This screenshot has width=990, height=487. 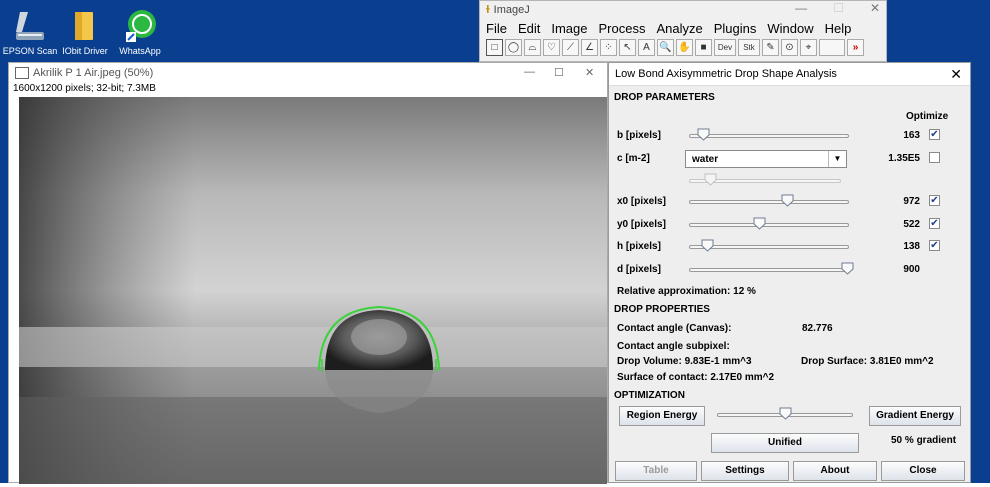 What do you see at coordinates (569, 28) in the screenshot?
I see `menu-image: Image` at bounding box center [569, 28].